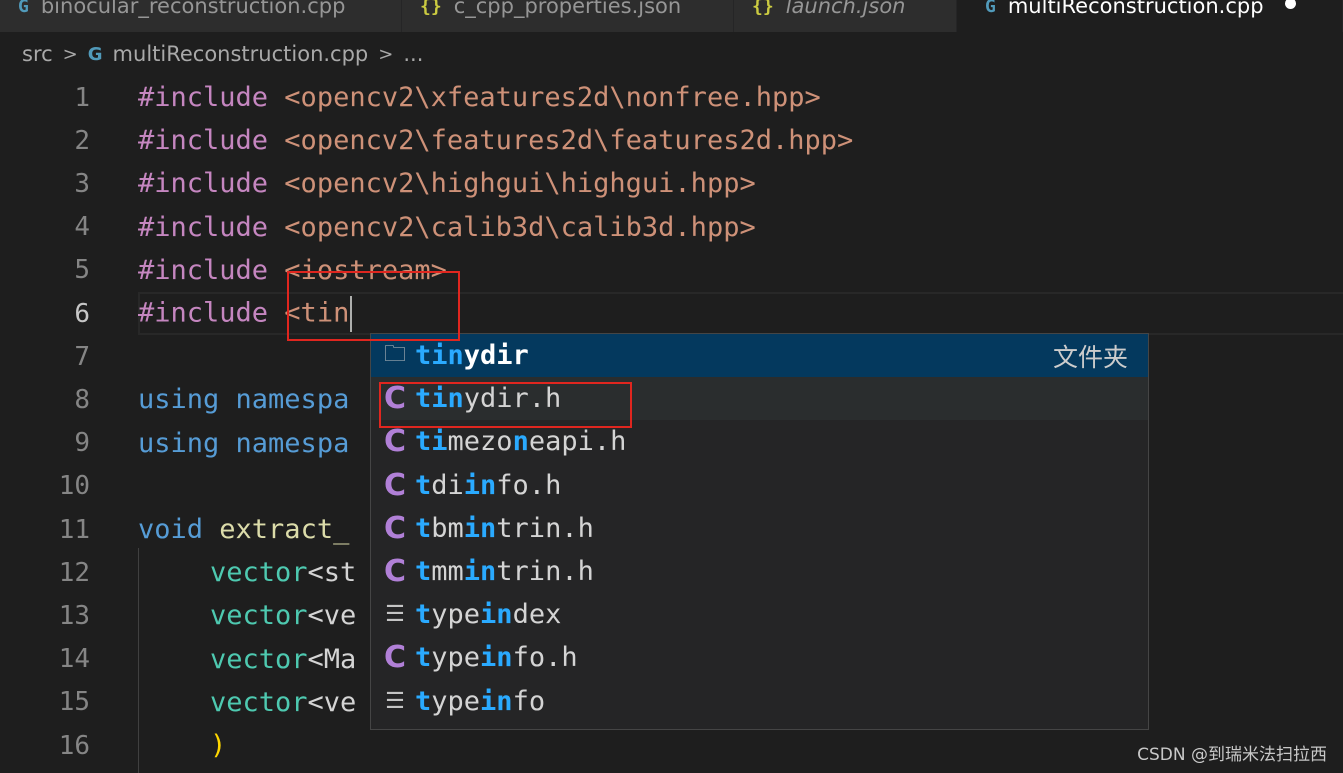 The height and width of the screenshot is (773, 1343). Describe the element at coordinates (74, 702) in the screenshot. I see `line-number: 15` at that location.